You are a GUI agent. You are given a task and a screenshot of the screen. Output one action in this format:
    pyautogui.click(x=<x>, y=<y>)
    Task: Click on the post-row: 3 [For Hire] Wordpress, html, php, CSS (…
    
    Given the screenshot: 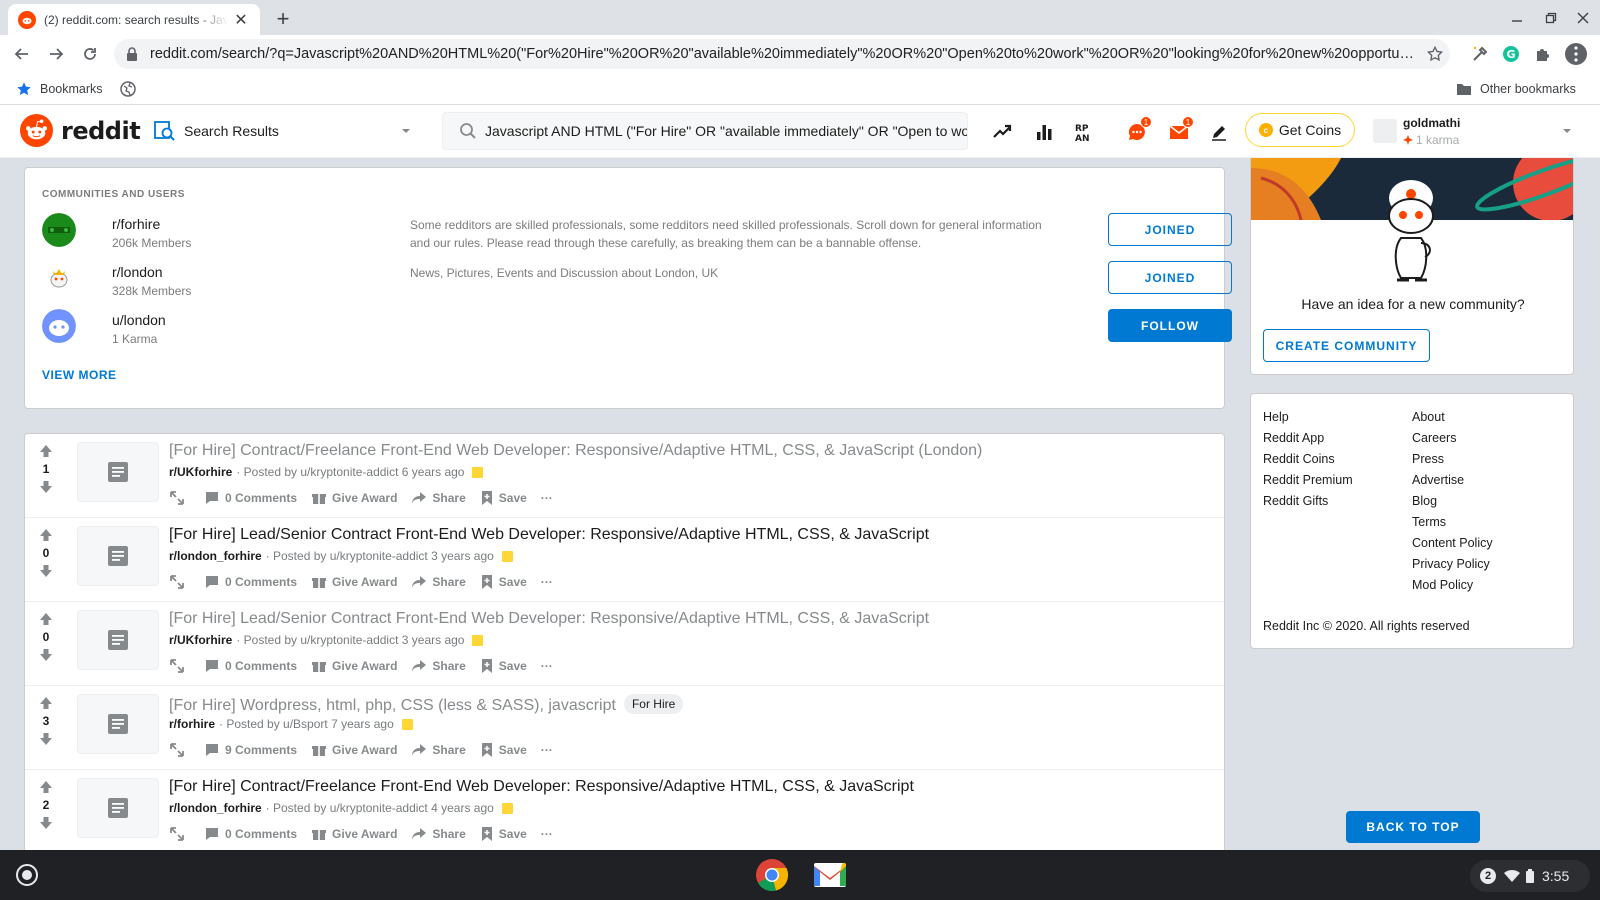 What is the action you would take?
    pyautogui.click(x=624, y=728)
    